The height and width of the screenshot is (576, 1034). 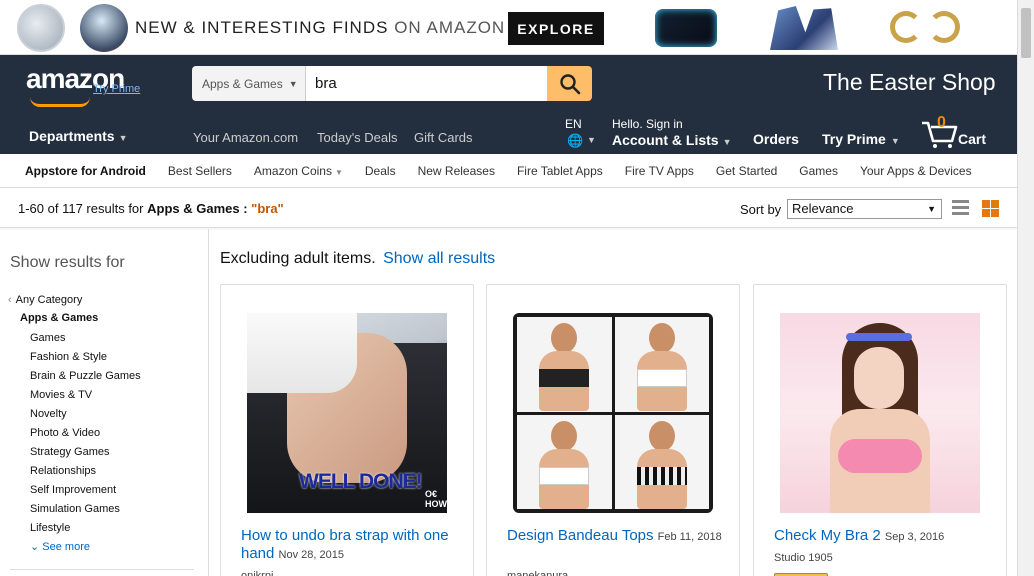 I want to click on subnav-get-started: Get Started, so click(x=746, y=171).